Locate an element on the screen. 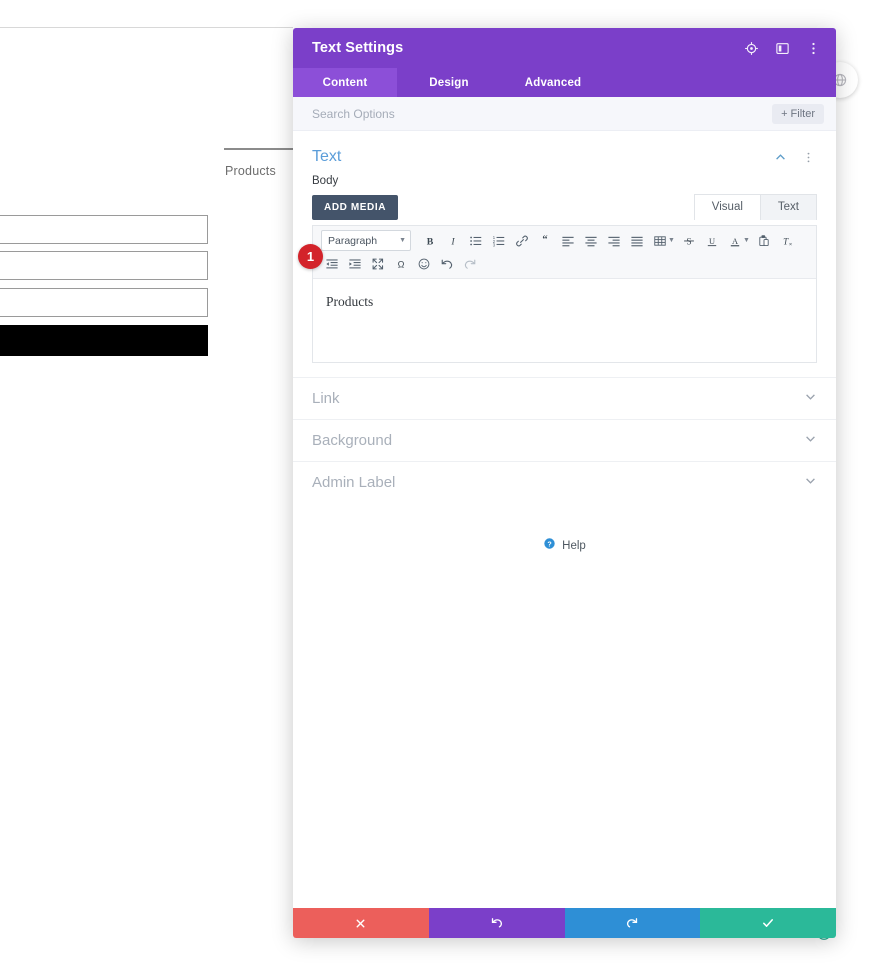 This screenshot has height=971, width=880. text-color-icon: A ▼ is located at coordinates (738, 240).